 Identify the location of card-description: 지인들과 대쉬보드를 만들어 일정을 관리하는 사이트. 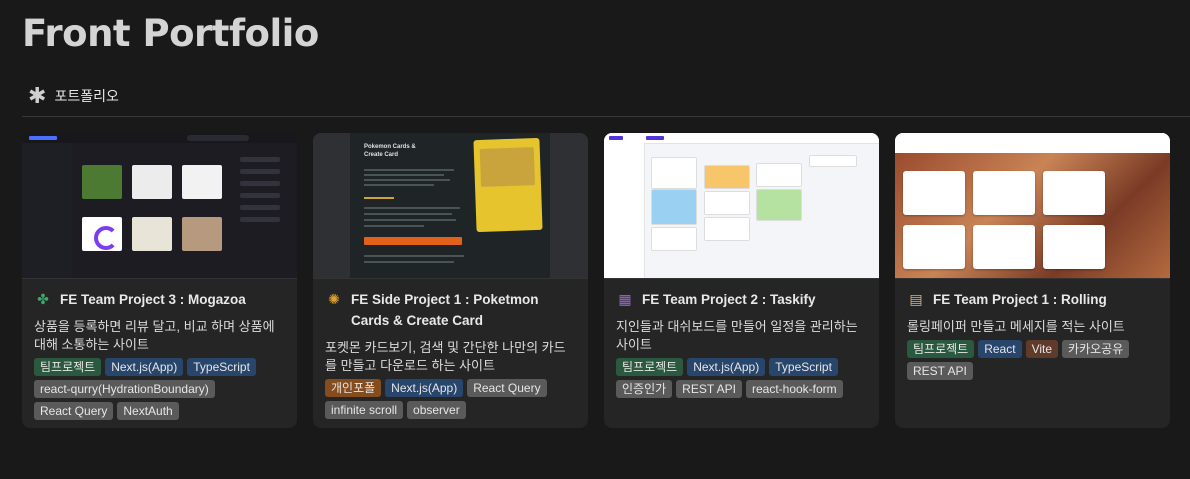
(737, 335).